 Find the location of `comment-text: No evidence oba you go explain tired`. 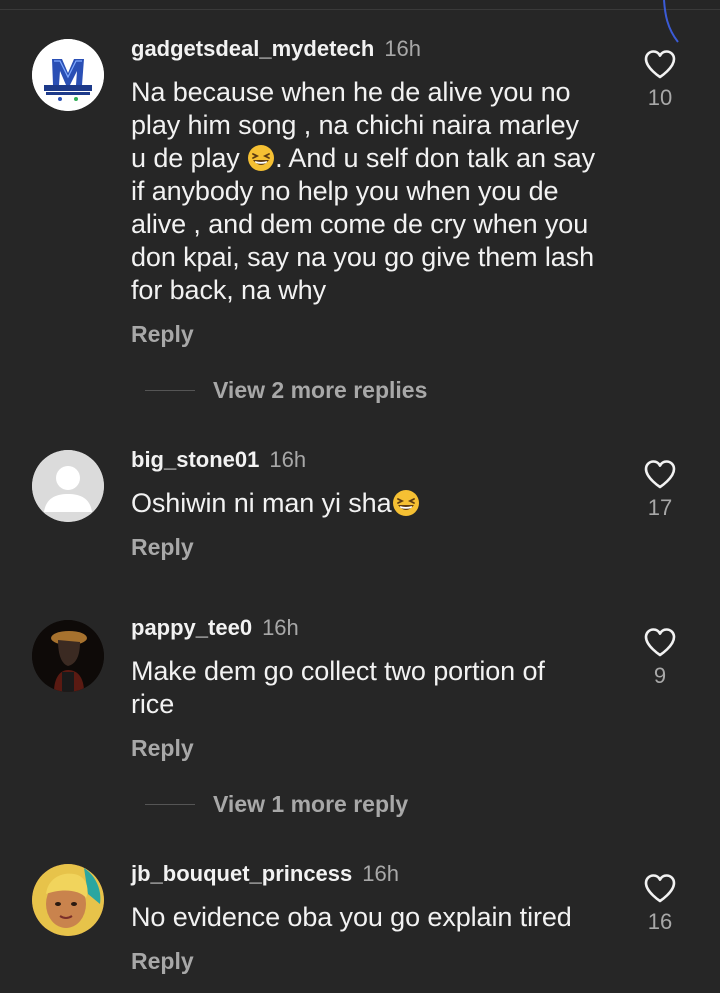

comment-text: No evidence oba you go explain tired is located at coordinates (376, 917).